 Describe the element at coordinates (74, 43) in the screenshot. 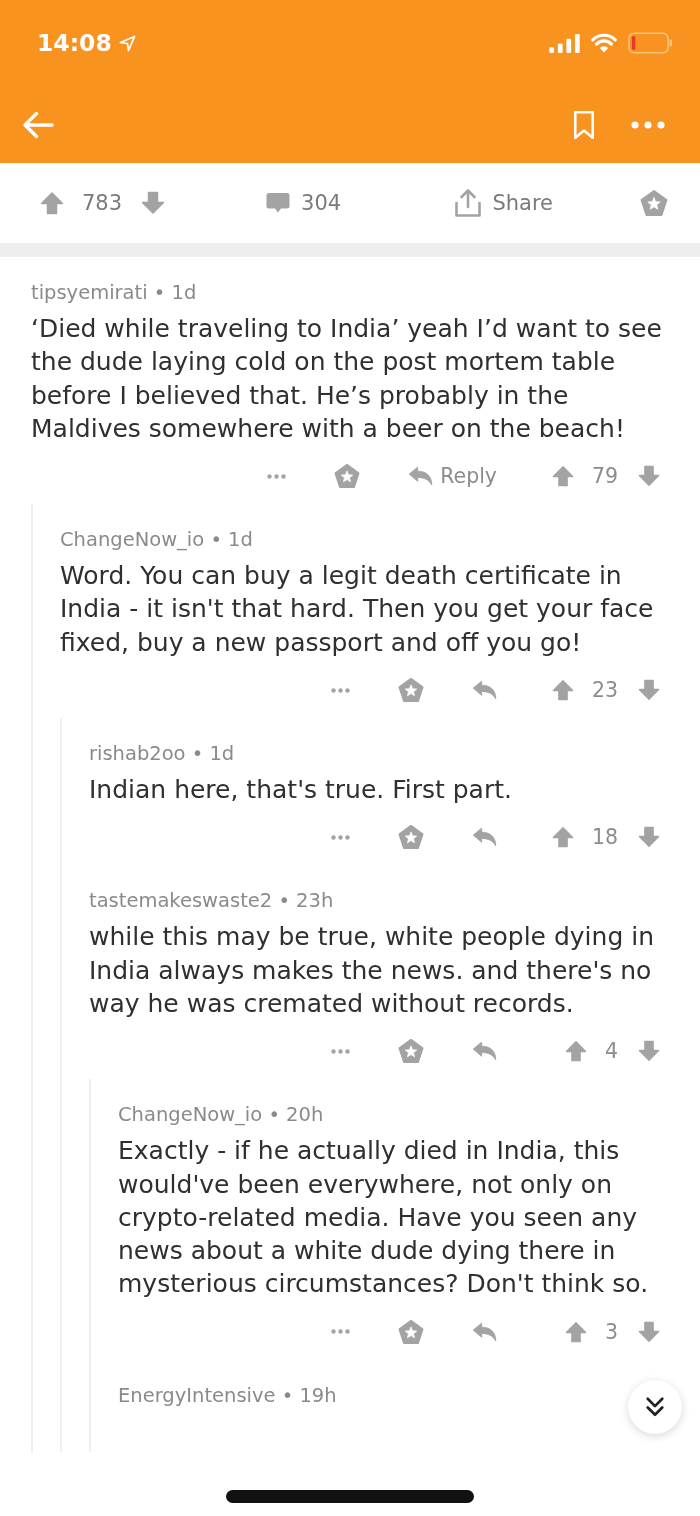

I see `status-time: 14:08` at that location.